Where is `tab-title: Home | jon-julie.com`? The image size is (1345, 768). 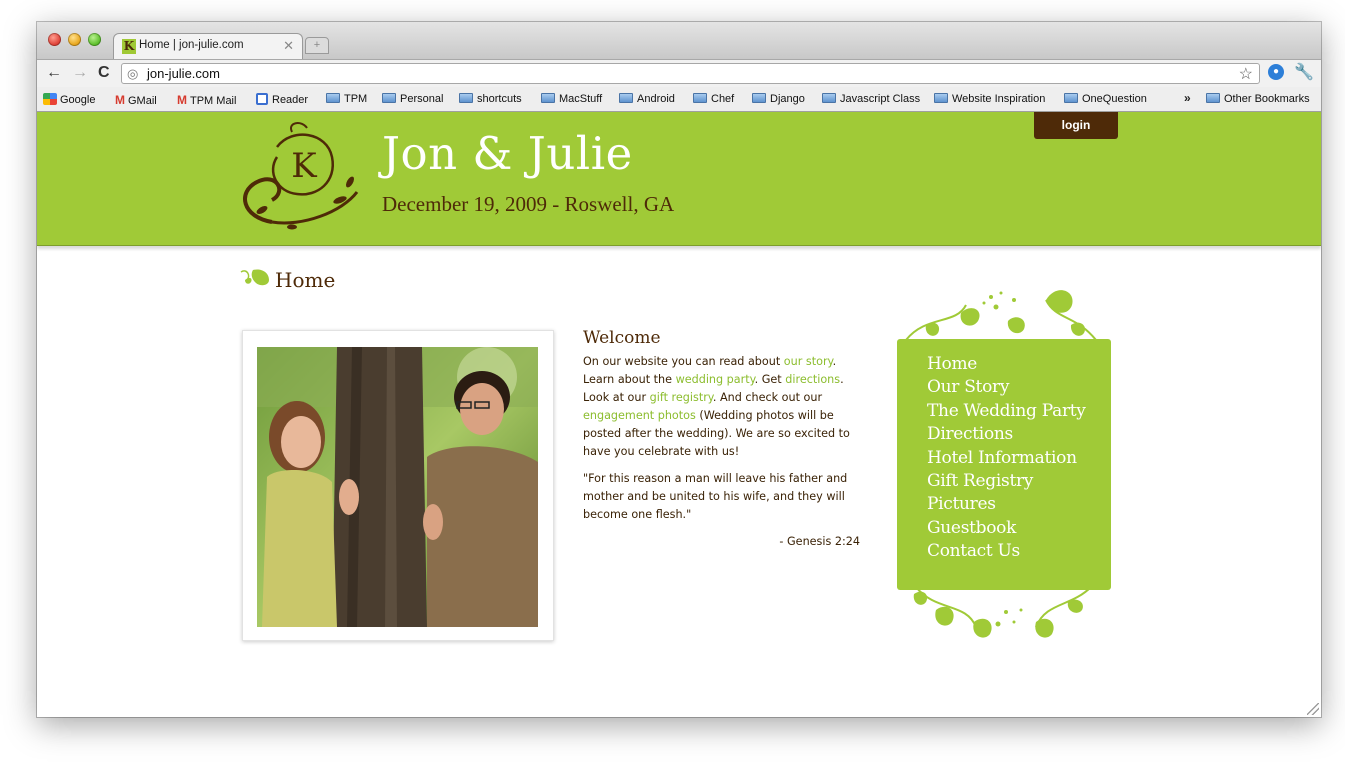
tab-title: Home | jon-julie.com is located at coordinates (191, 45).